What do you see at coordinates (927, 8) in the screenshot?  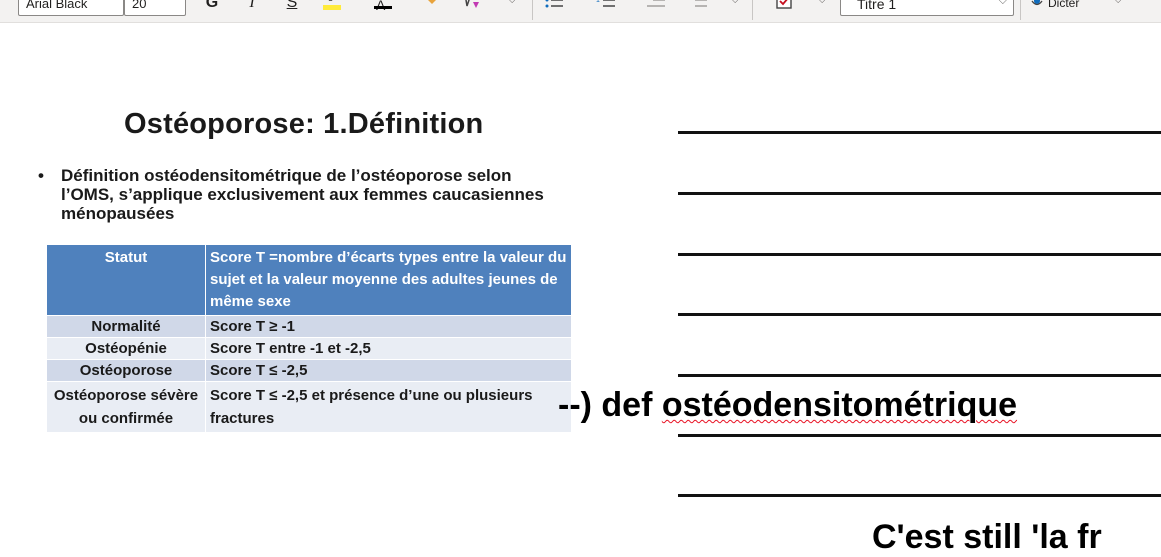 I see `style-combobox: Titre 1 ⌵` at bounding box center [927, 8].